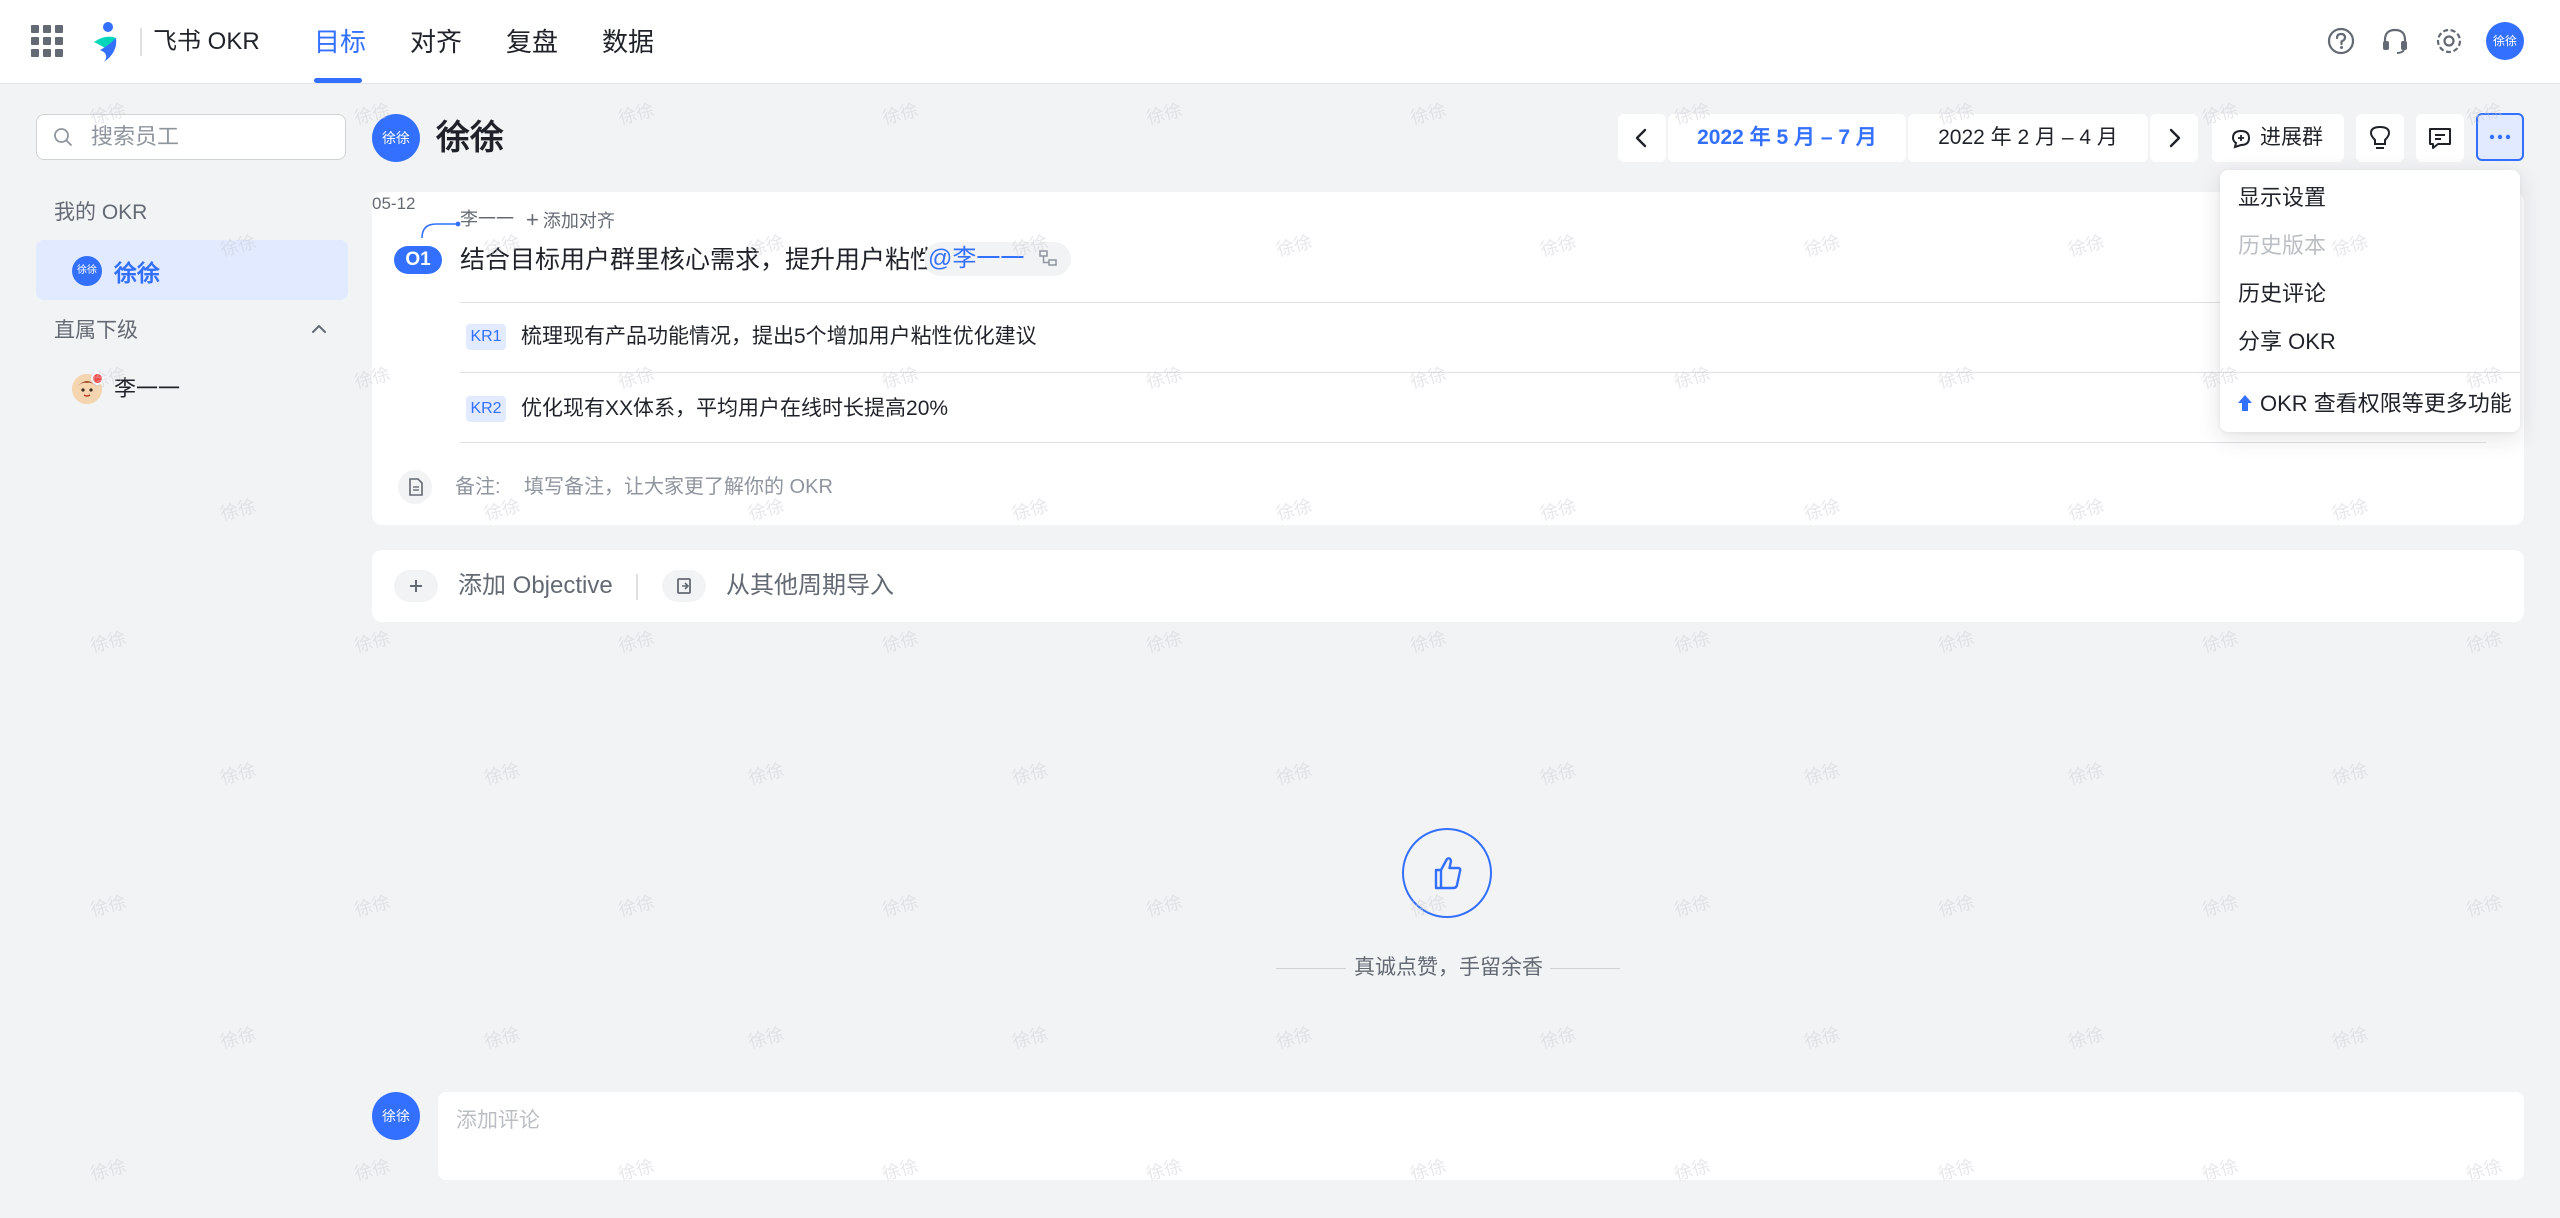 The image size is (2560, 1218). Describe the element at coordinates (2282, 294) in the screenshot. I see `menu-item-history-comments: 历史评论` at that location.